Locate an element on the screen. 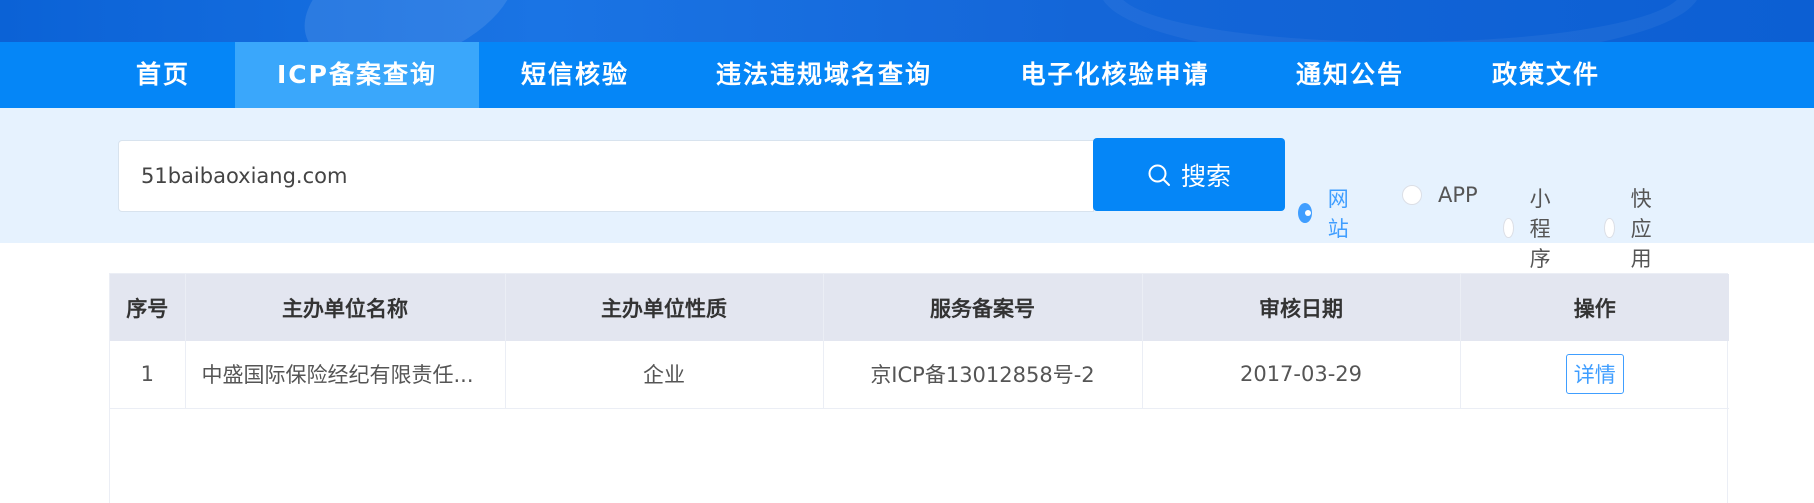 This screenshot has height=503, width=1814. nav-item-notices: 通知公告 is located at coordinates (1350, 75).